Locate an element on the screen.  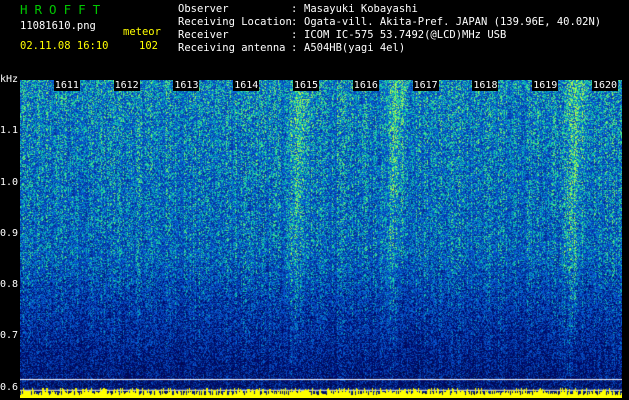
y-tick-label: 1.1 is located at coordinates (9, 131).